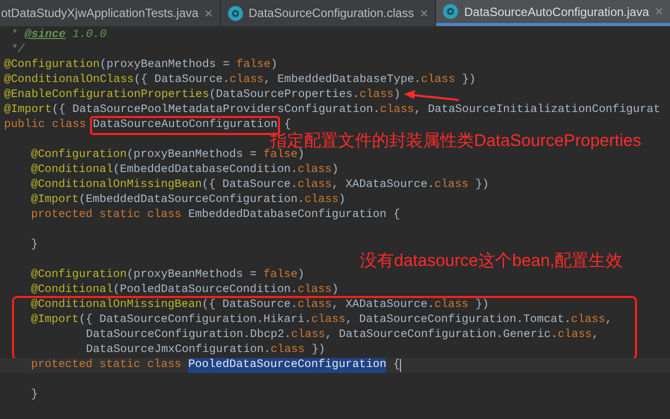 This screenshot has width=670, height=419. I want to click on code-token: ({ DataSourceConfiguration.Hikari., so click(195, 320).